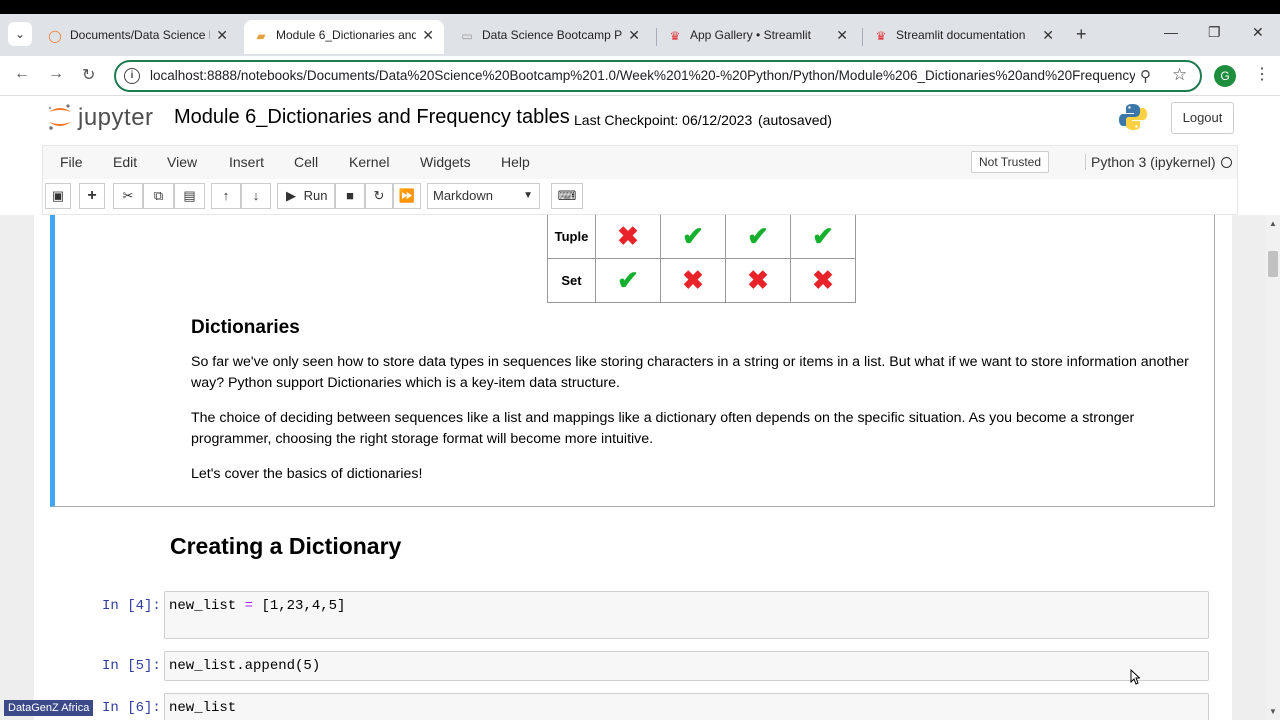  I want to click on not-trusted-button: Not Trusted, so click(1010, 162).